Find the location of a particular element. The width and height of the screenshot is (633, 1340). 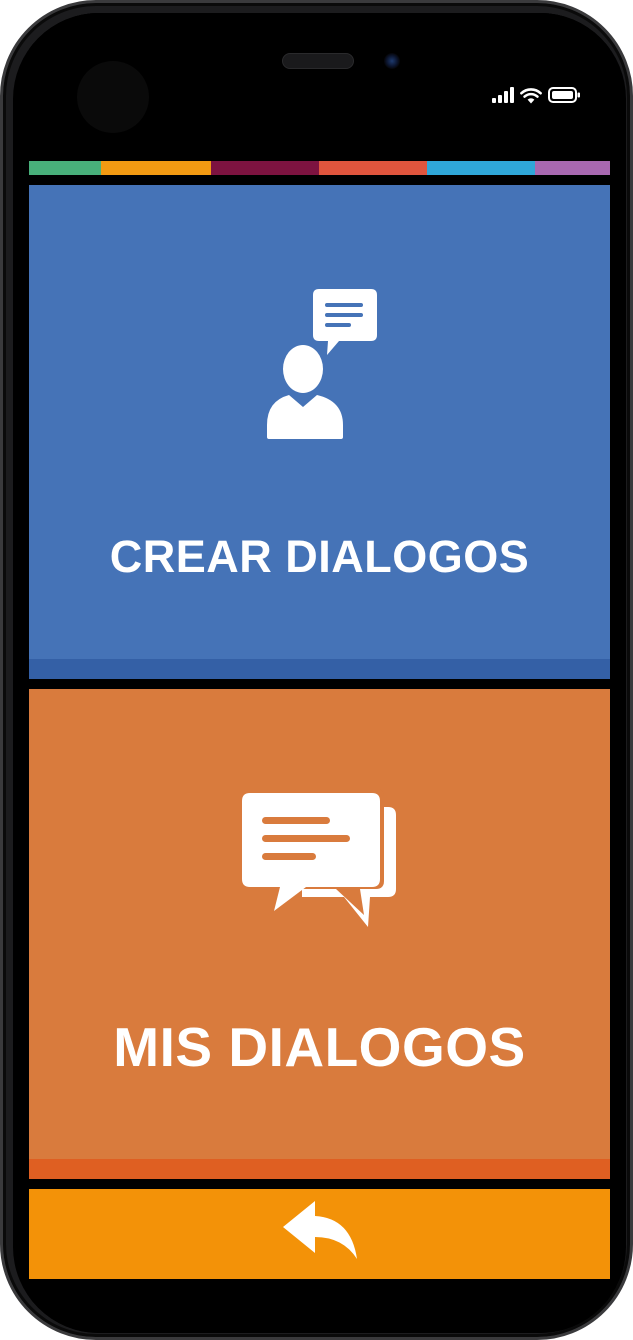

status-icons is located at coordinates (536, 95).